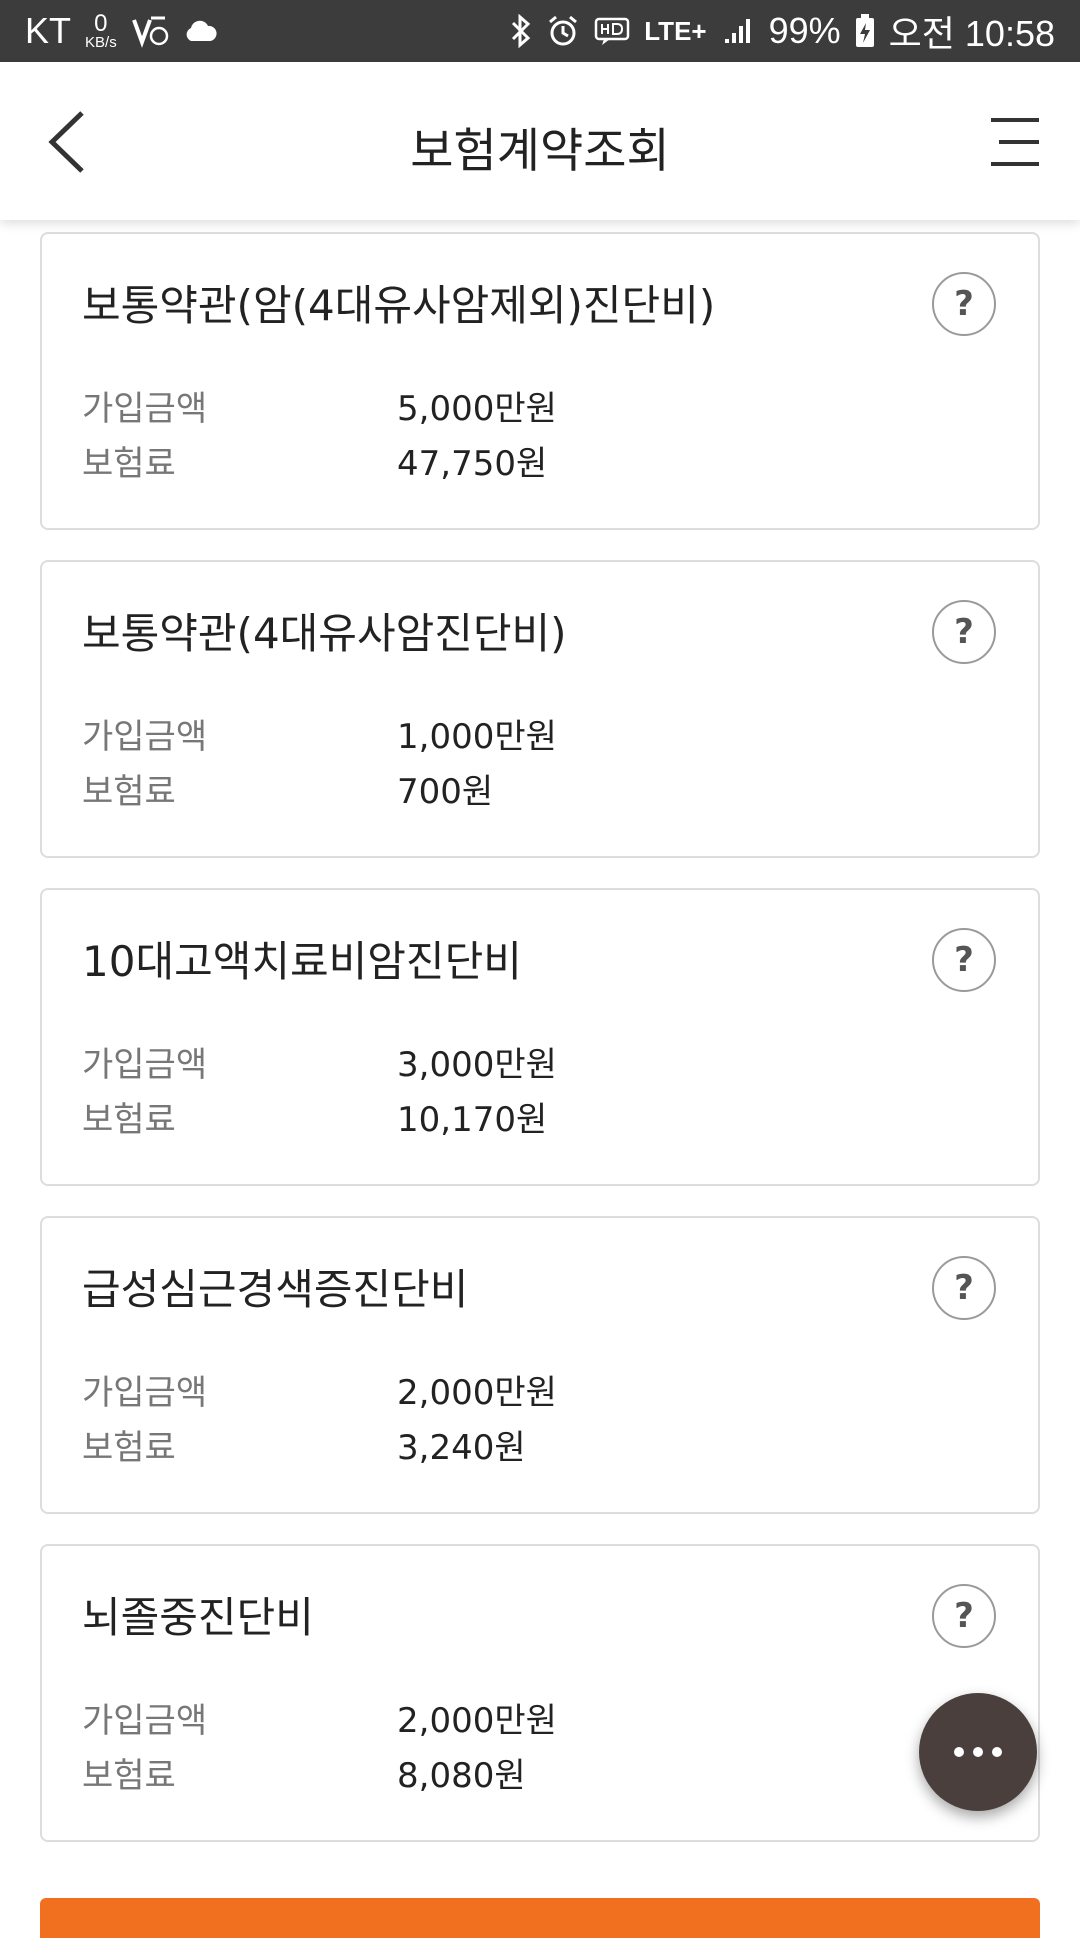 The height and width of the screenshot is (1938, 1080). What do you see at coordinates (275, 1289) in the screenshot?
I see `coverage-title: 급성심근경색증진단비` at bounding box center [275, 1289].